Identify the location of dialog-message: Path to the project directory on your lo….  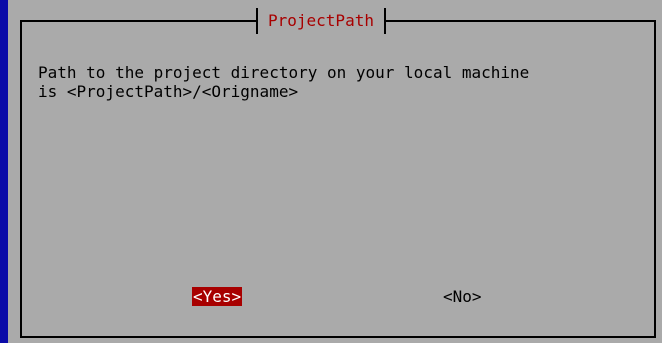
(338, 82).